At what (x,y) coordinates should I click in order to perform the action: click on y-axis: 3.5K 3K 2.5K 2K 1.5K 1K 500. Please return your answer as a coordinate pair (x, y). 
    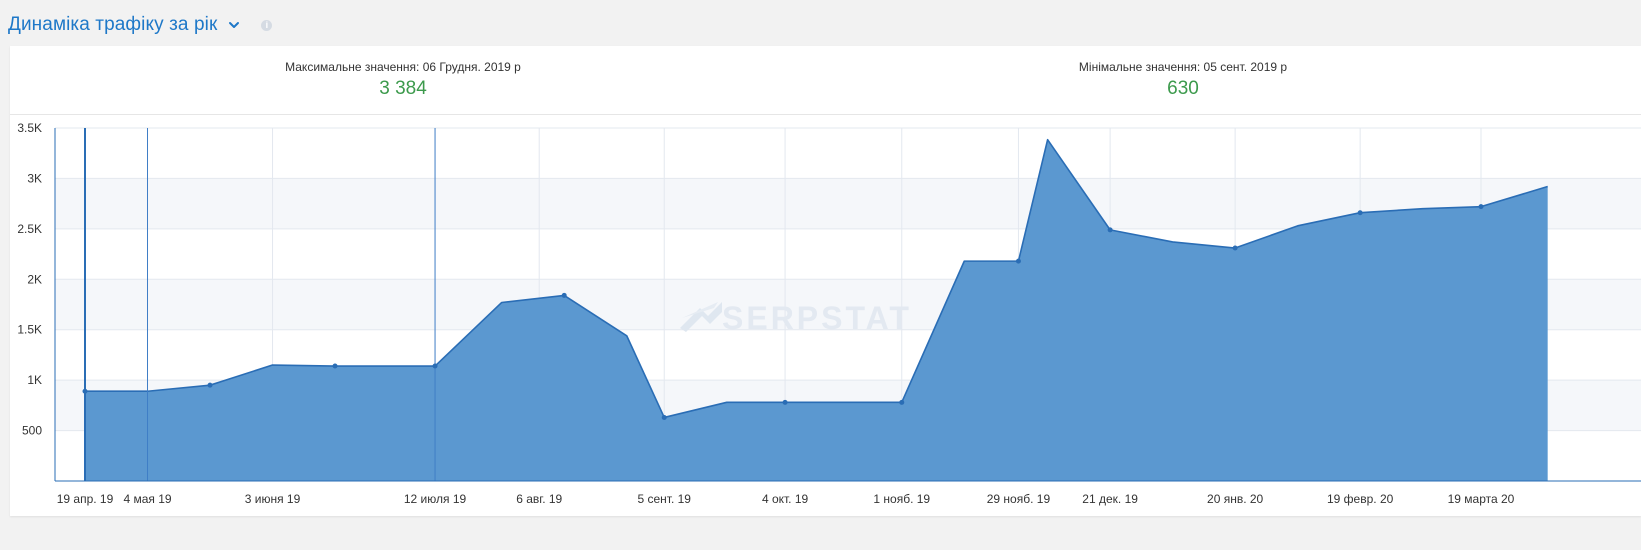
    Looking at the image, I should click on (36, 301).